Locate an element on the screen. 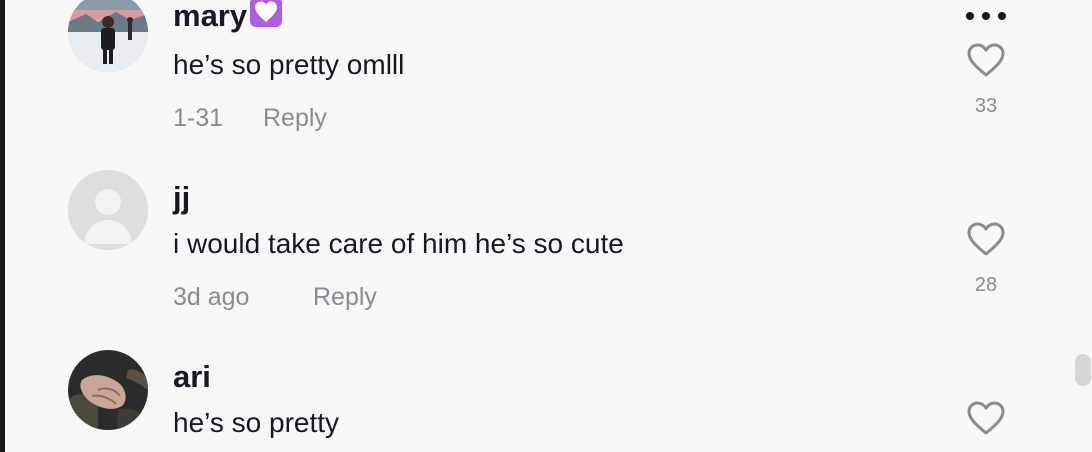 The height and width of the screenshot is (452, 1092). comment-text: i would take care of him he’s so cute is located at coordinates (398, 243).